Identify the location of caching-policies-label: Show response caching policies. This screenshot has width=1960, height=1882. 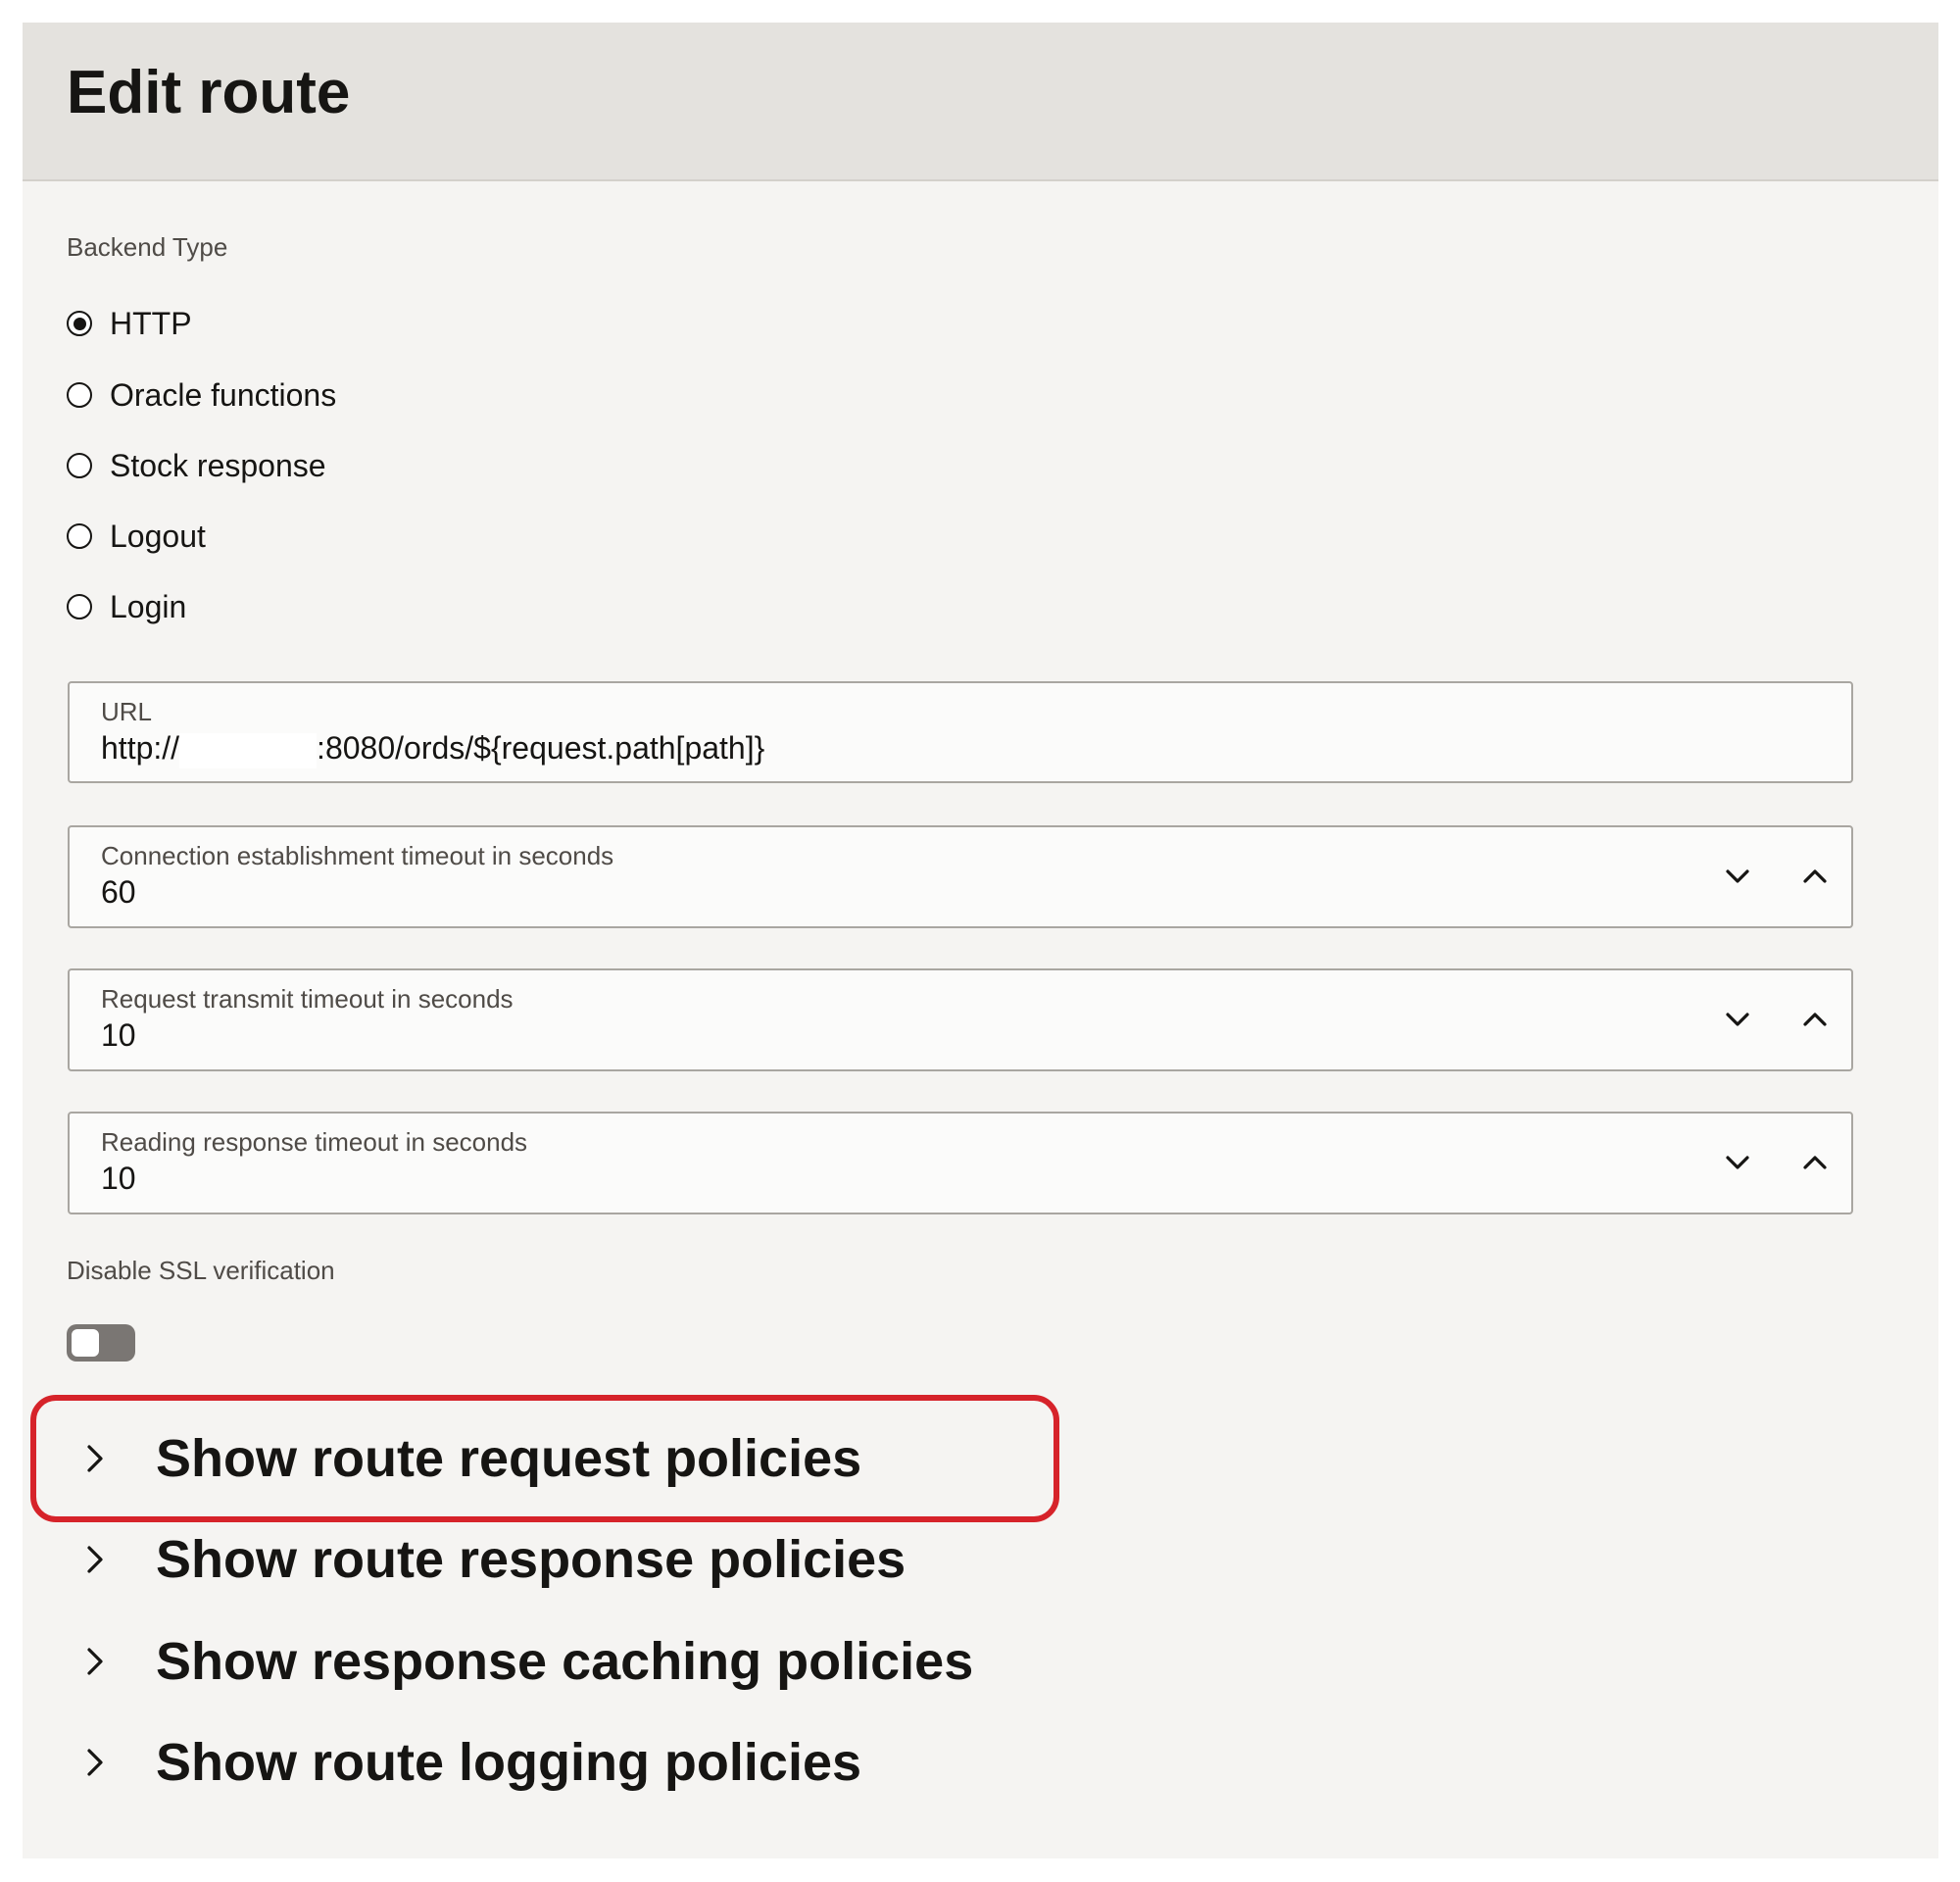
(565, 1662).